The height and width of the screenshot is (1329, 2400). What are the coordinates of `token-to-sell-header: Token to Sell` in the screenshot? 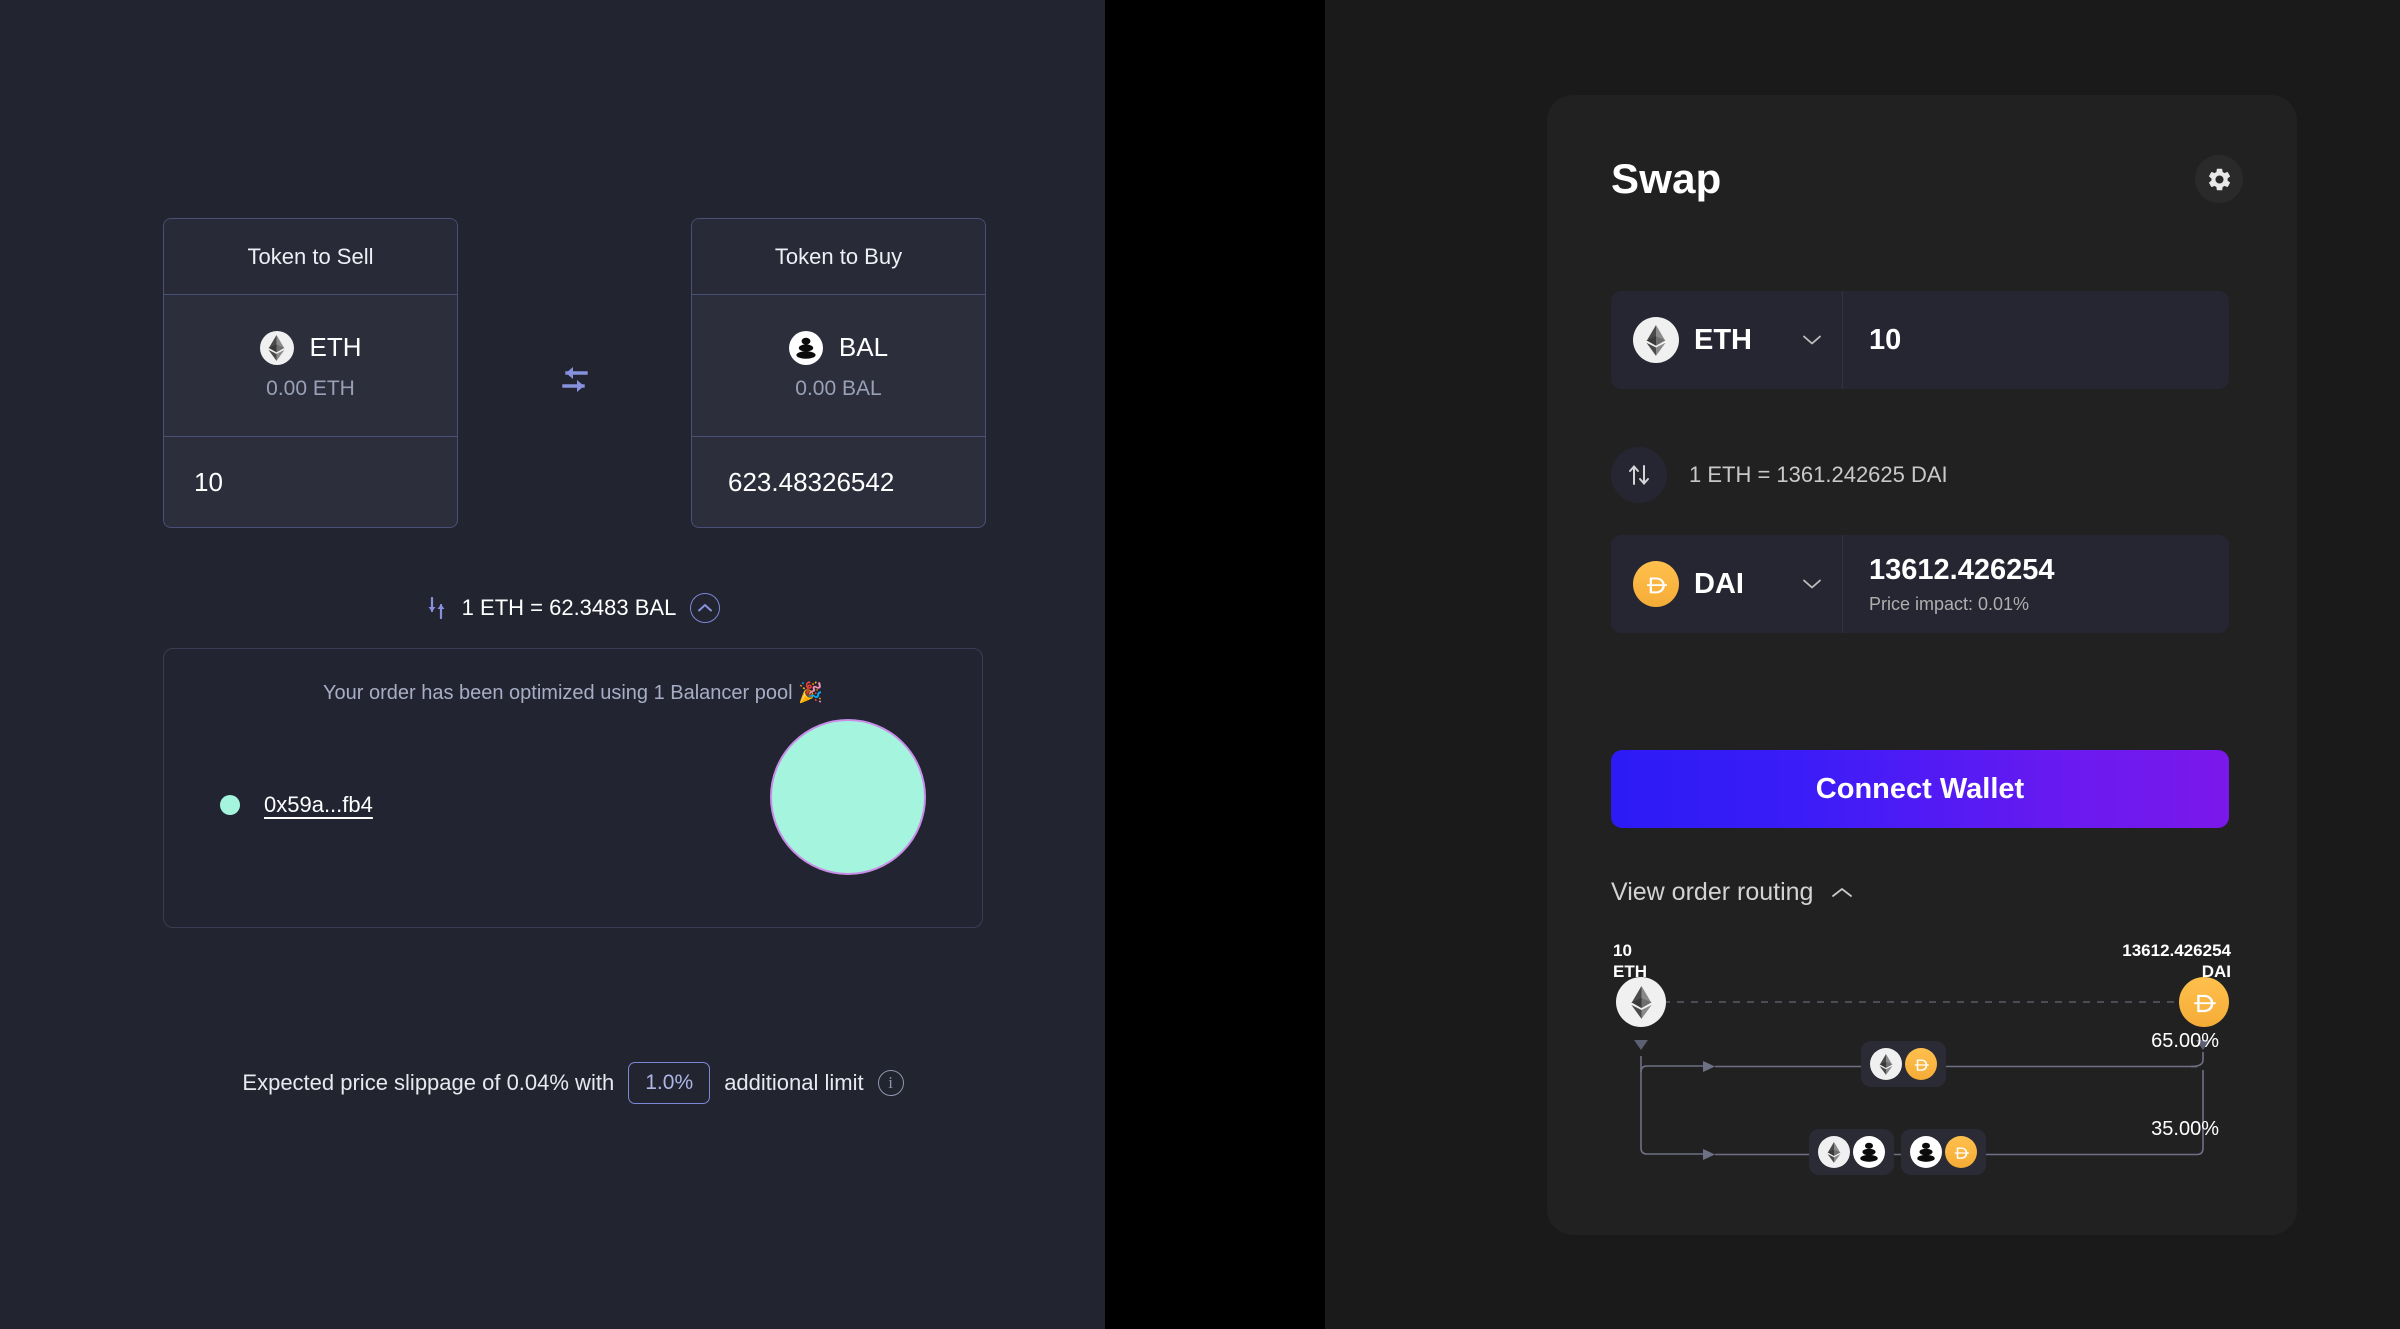 It's located at (310, 257).